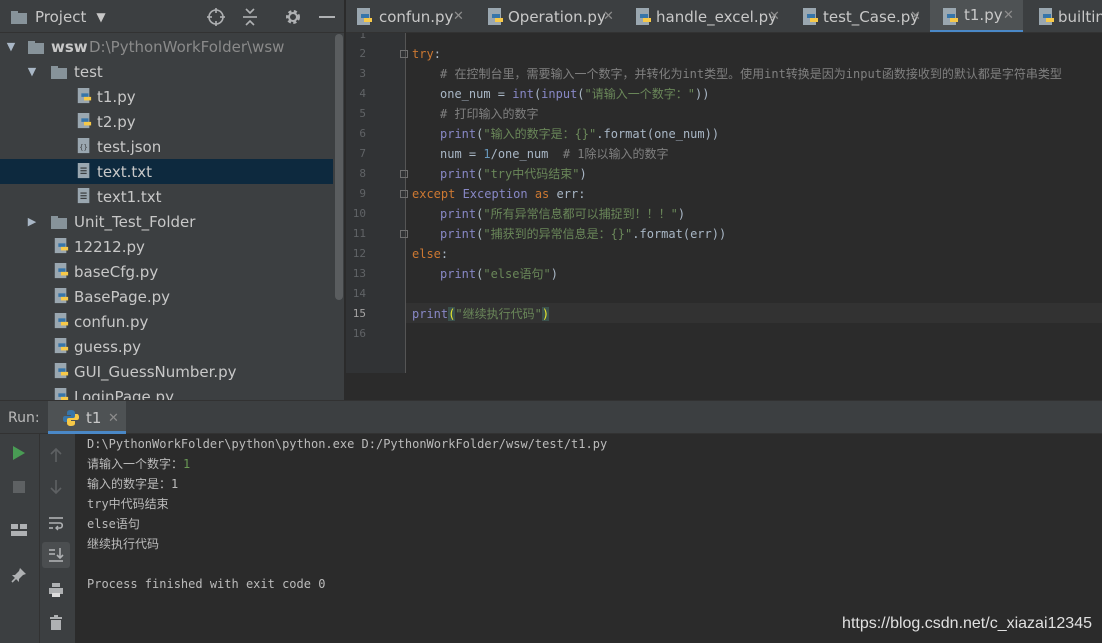  I want to click on tab-label: handle_excel.py, so click(717, 16).